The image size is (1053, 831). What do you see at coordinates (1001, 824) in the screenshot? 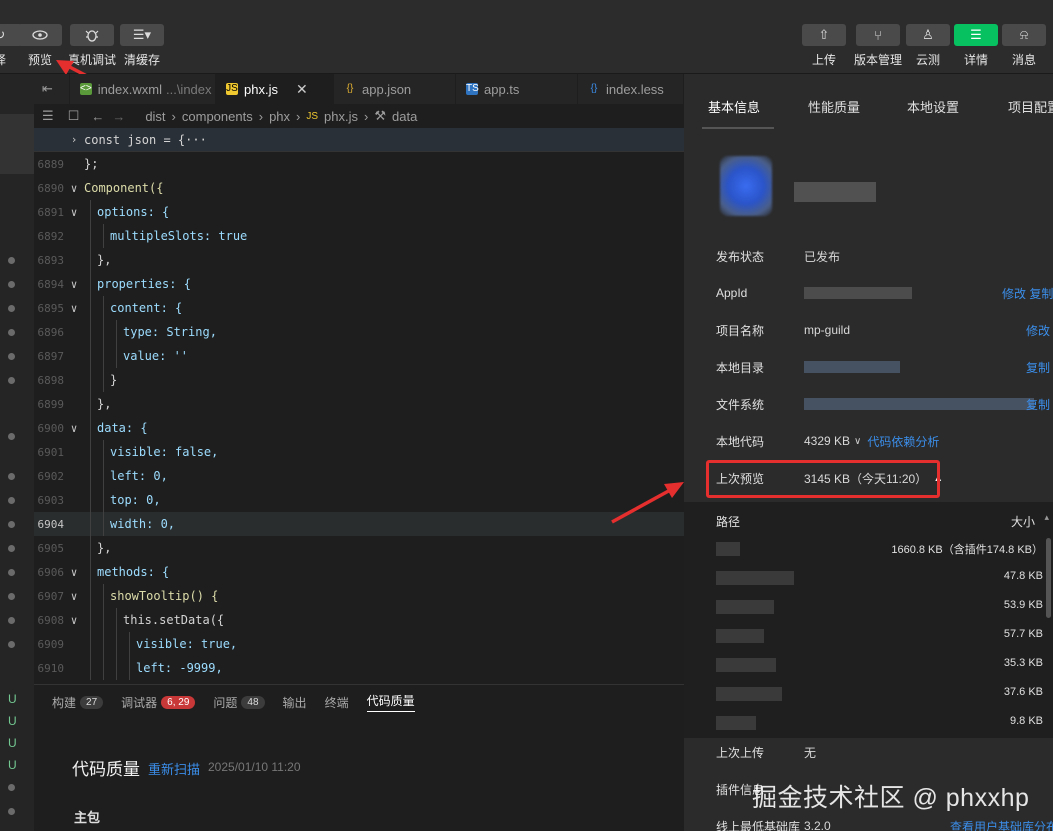
I see `lib-distribution-link: 查看用户基础库分布` at bounding box center [1001, 824].